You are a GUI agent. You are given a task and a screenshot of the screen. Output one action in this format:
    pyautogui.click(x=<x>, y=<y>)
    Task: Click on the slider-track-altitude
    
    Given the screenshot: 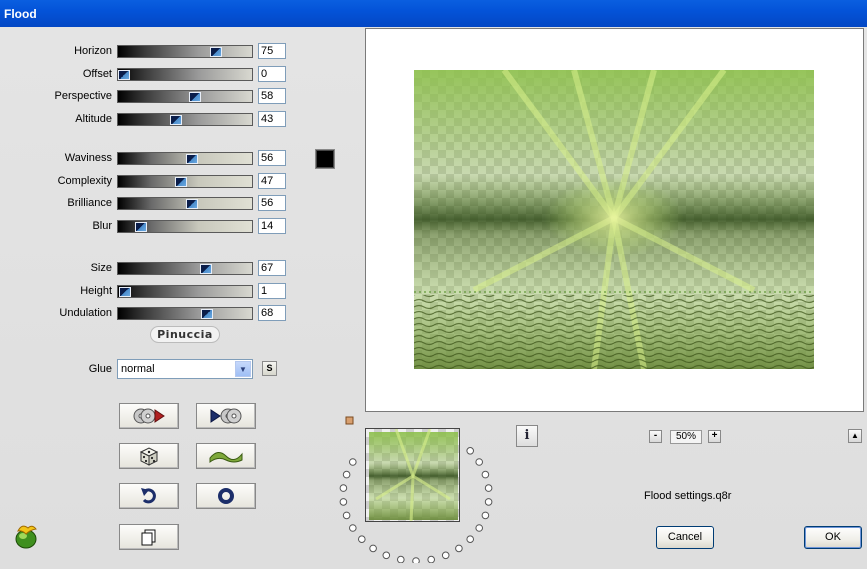 What is the action you would take?
    pyautogui.click(x=185, y=119)
    